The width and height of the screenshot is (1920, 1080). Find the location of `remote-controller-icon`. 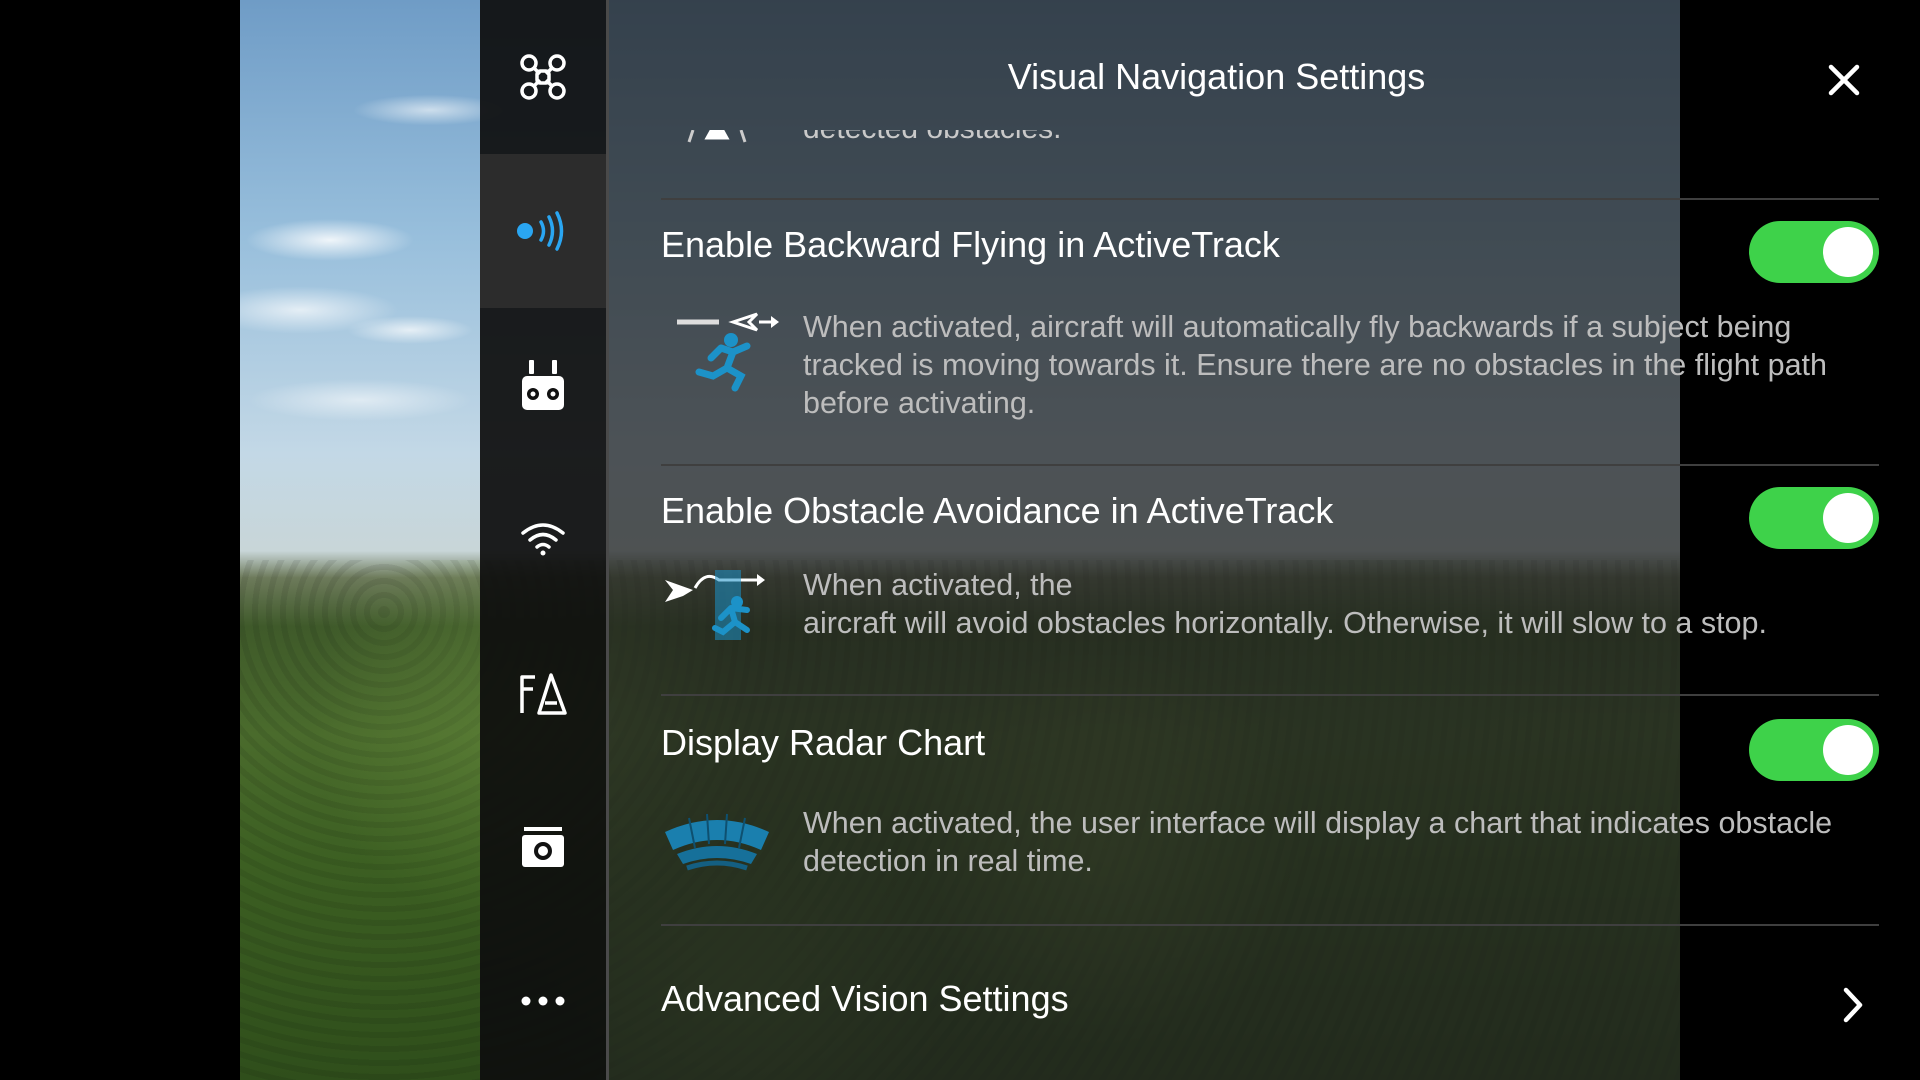

remote-controller-icon is located at coordinates (543, 385).